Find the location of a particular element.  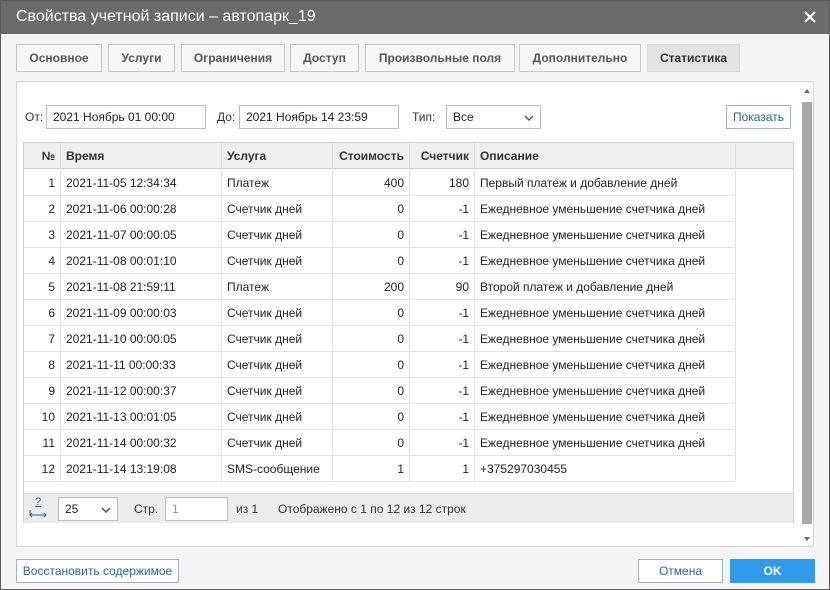

cell-time: 2021-11-08 00:01:10 is located at coordinates (141, 261).